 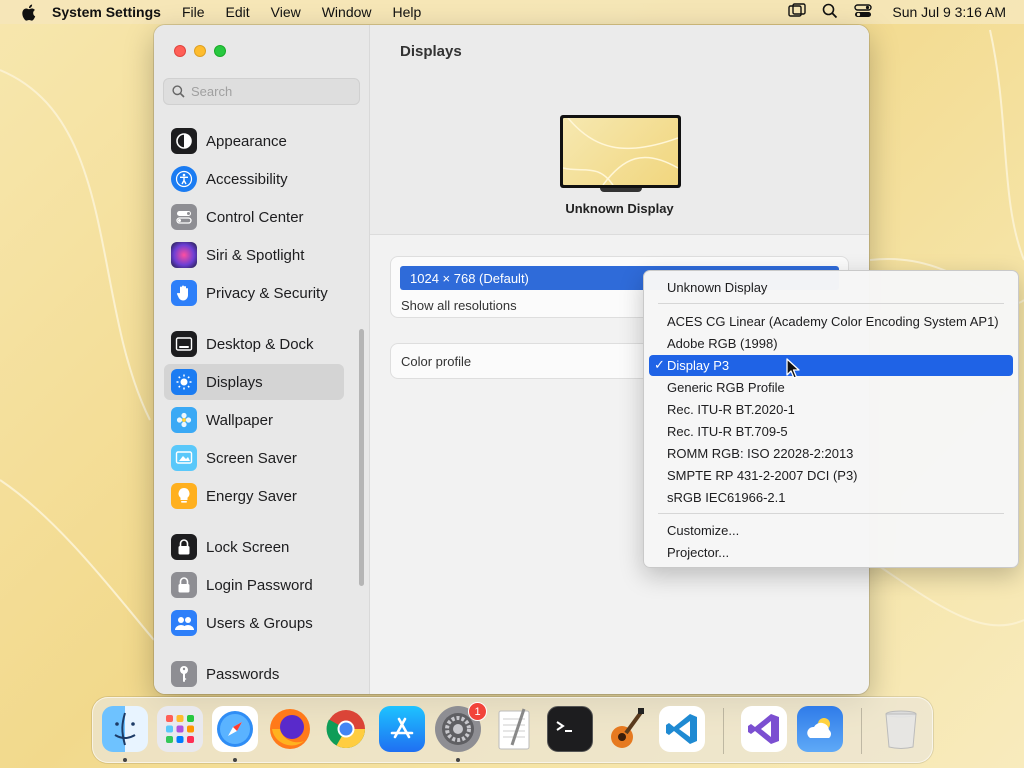 I want to click on accessibility-icon, so click(x=184, y=179).